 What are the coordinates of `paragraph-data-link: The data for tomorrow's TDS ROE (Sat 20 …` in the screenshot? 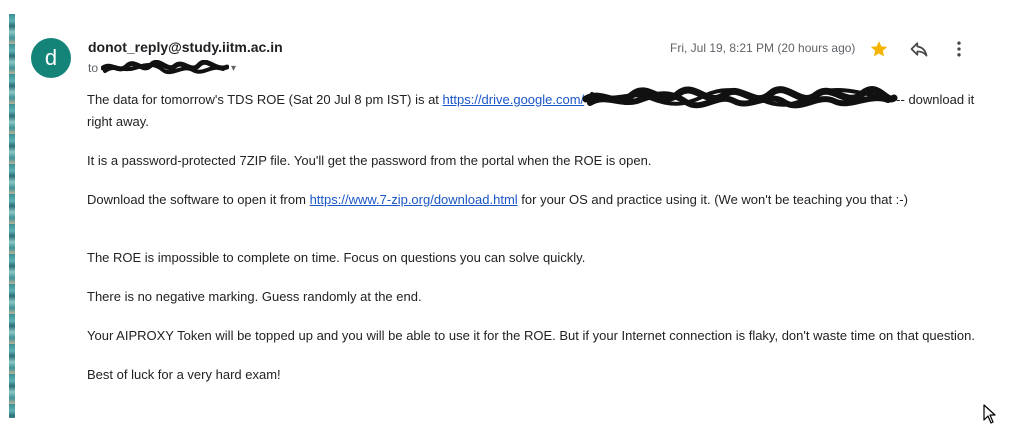 It's located at (532, 109).